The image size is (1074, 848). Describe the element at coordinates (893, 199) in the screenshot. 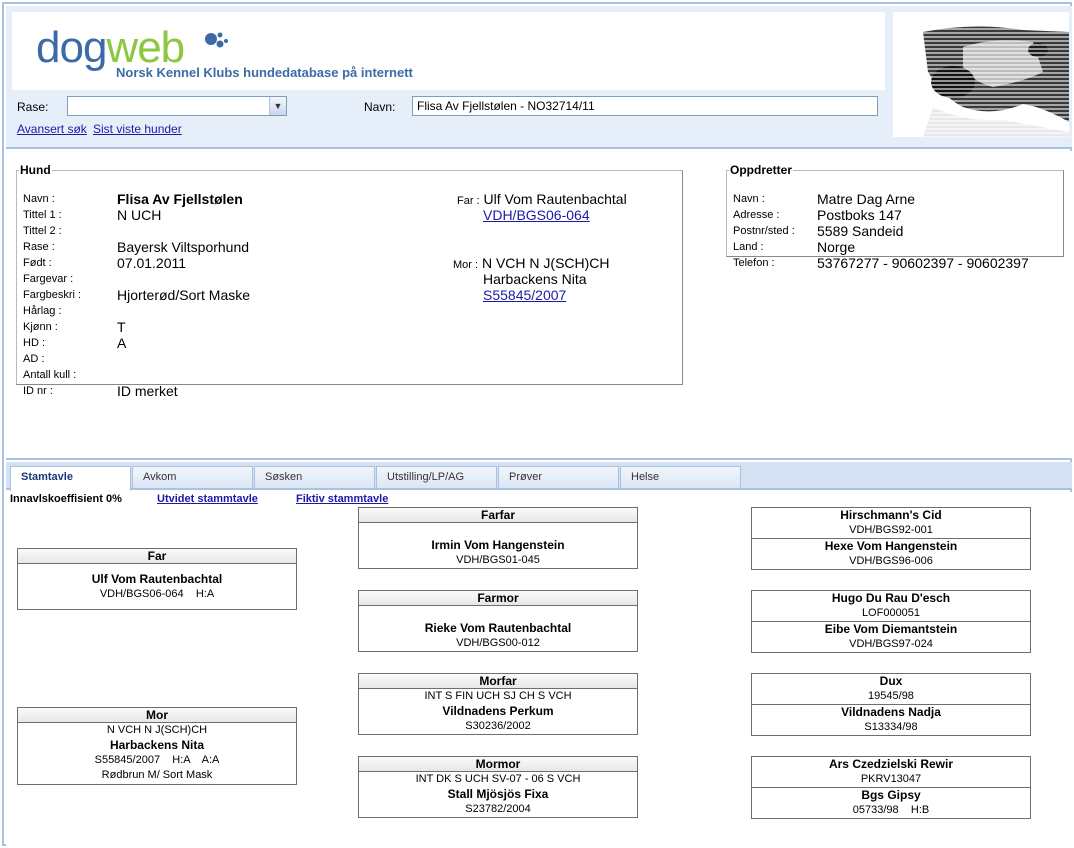

I see `field-row: Navn : Matre Dag Arne` at that location.